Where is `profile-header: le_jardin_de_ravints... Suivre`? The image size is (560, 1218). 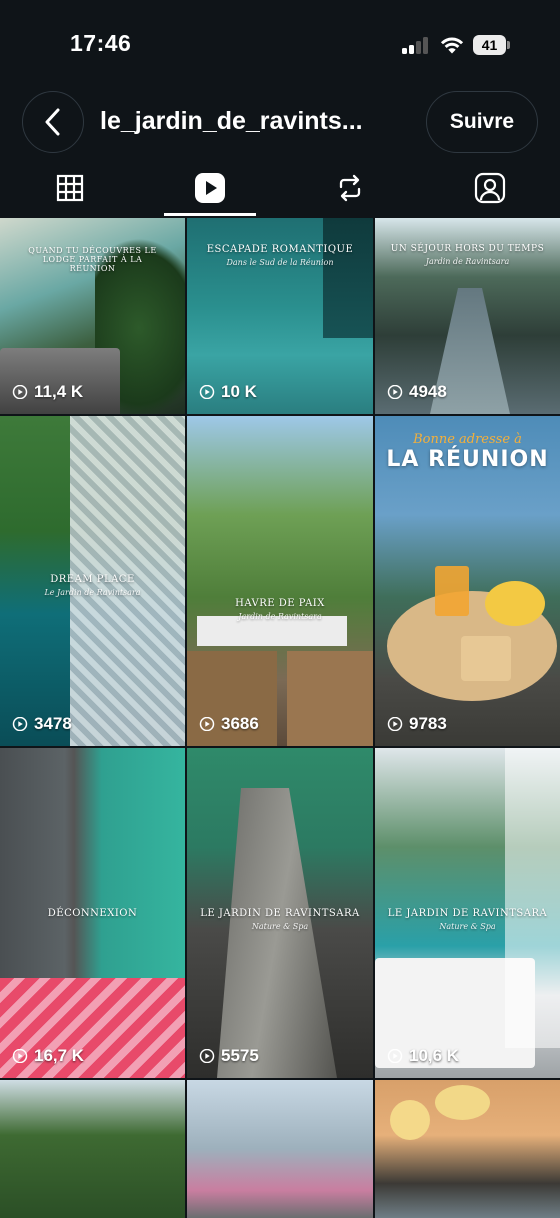 profile-header: le_jardin_de_ravints... Suivre is located at coordinates (280, 123).